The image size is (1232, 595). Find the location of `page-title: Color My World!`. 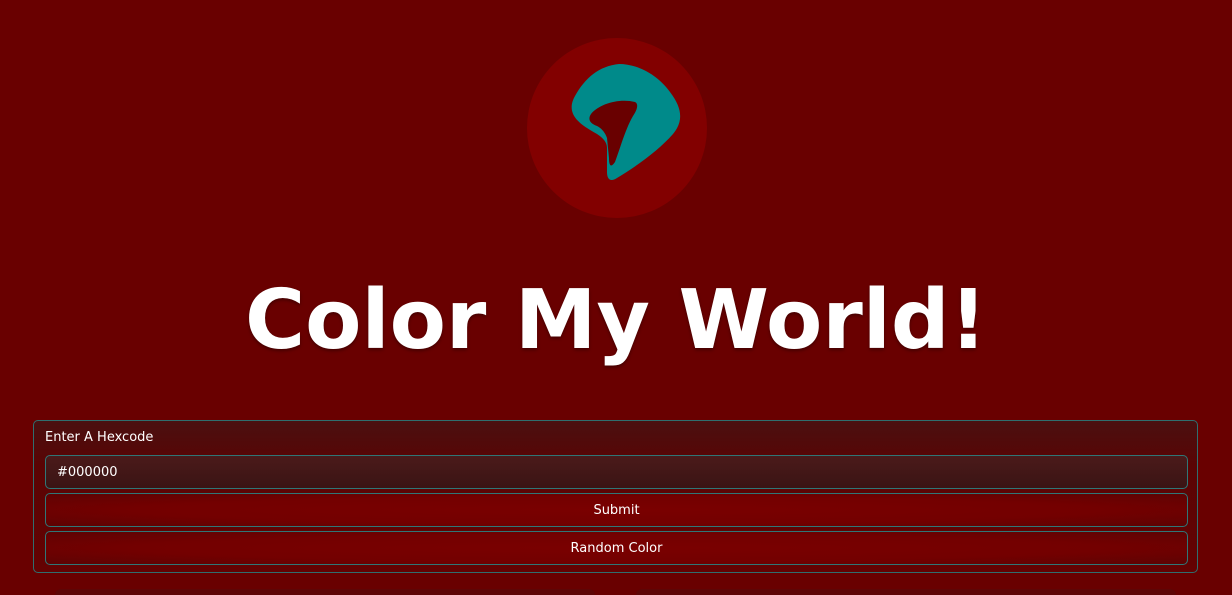

page-title: Color My World! is located at coordinates (616, 320).